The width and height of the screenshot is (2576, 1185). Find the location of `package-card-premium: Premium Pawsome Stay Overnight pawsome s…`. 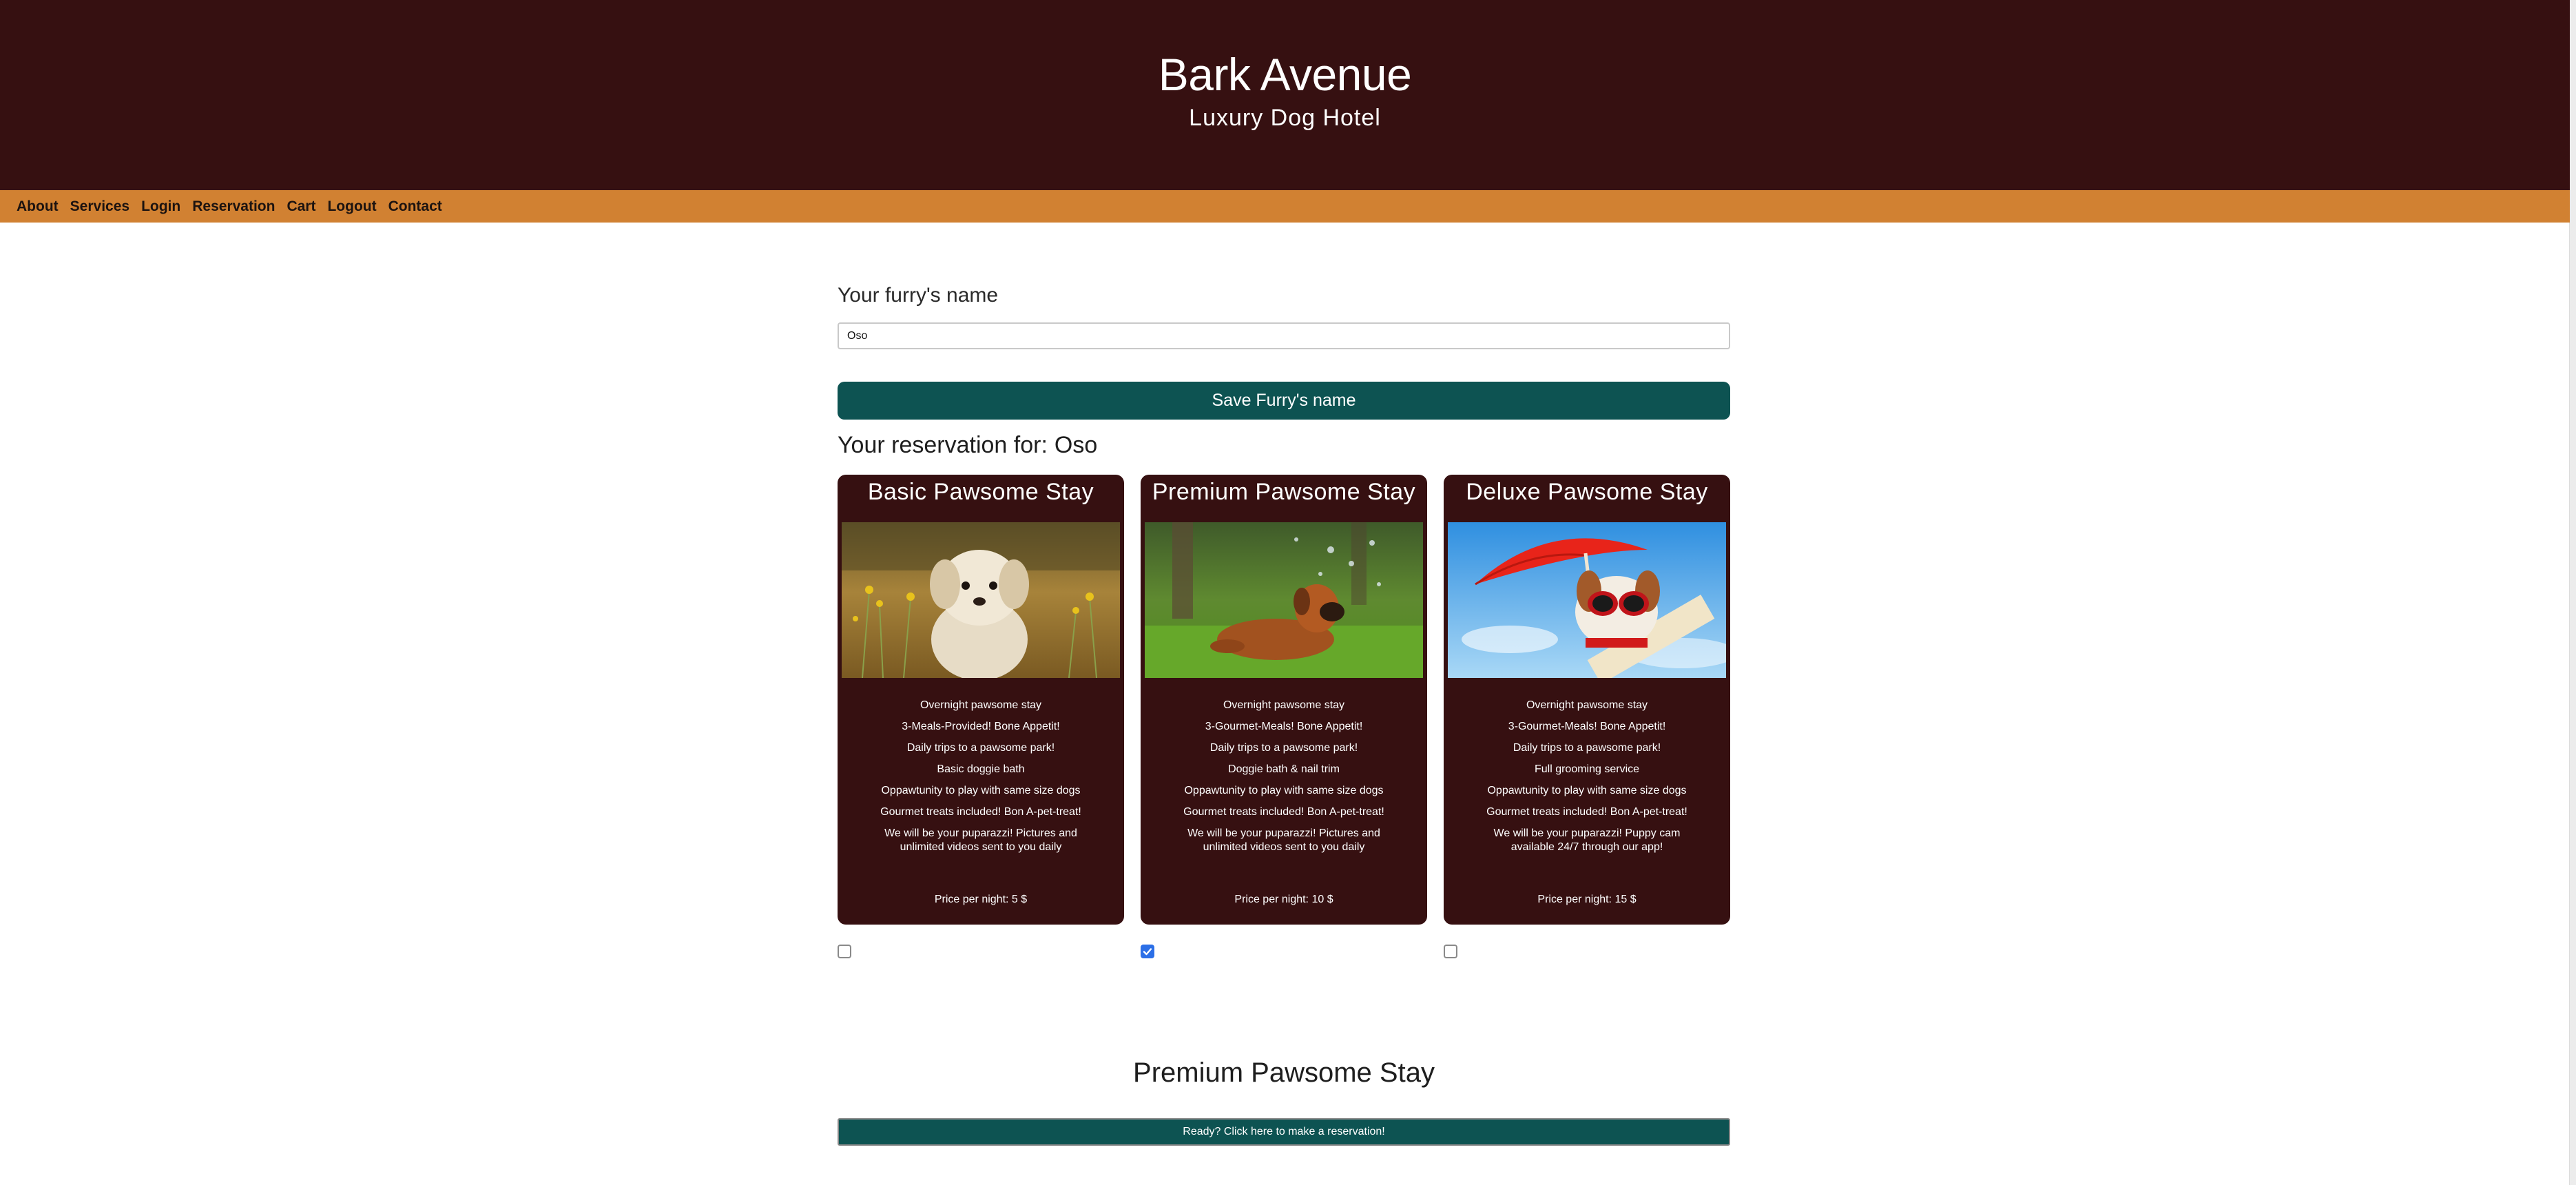

package-card-premium: Premium Pawsome Stay Overnight pawsome s… is located at coordinates (1284, 700).